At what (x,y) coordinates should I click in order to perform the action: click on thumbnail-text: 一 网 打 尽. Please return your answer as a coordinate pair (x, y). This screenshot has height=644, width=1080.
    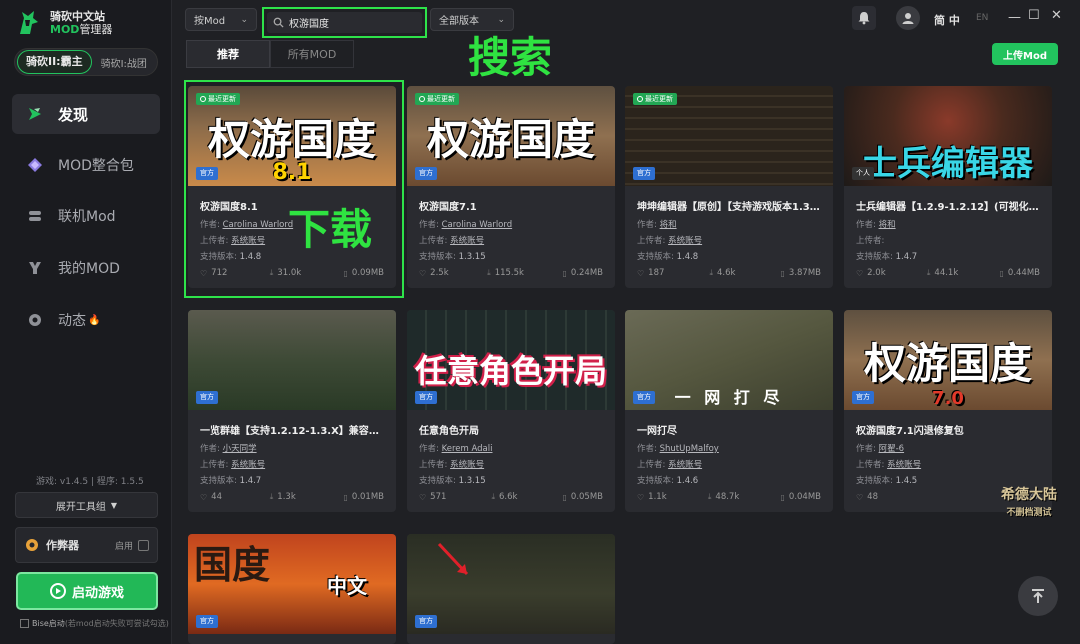
    Looking at the image, I should click on (729, 397).